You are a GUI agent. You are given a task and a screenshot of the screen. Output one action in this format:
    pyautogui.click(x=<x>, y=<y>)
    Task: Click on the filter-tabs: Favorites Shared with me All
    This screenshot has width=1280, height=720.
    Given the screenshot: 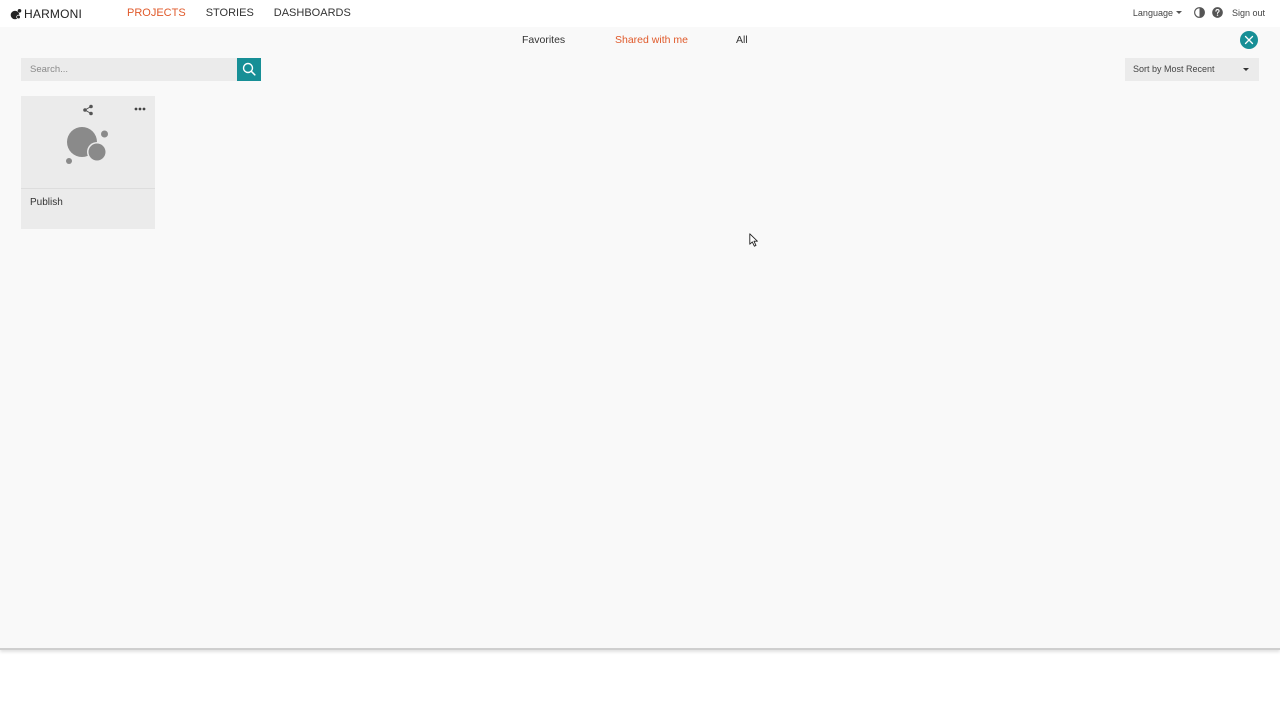 What is the action you would take?
    pyautogui.click(x=640, y=40)
    